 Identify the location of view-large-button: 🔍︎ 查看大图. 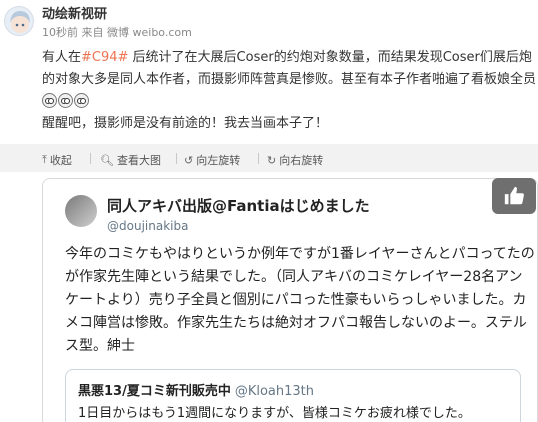
(130, 160).